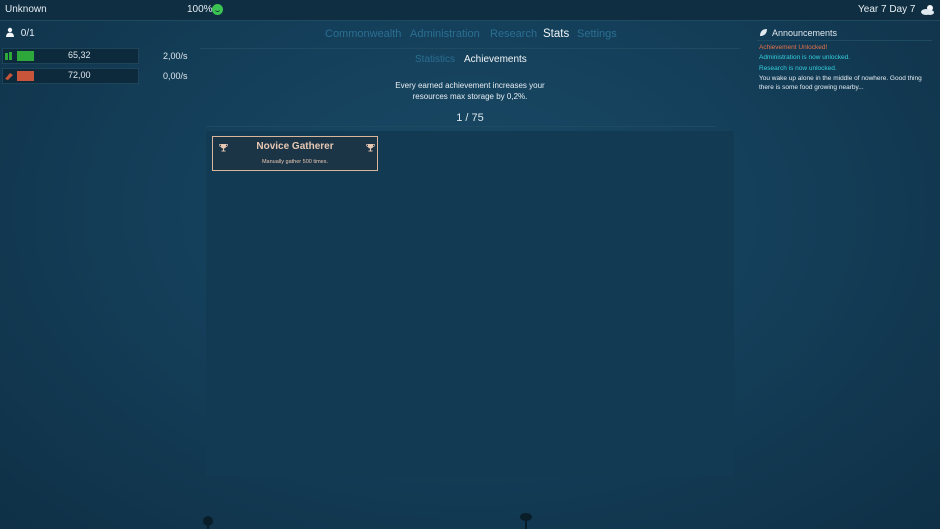 Image resolution: width=940 pixels, height=529 pixels. Describe the element at coordinates (295, 146) in the screenshot. I see `achievement-title: Novice Gatherer` at that location.